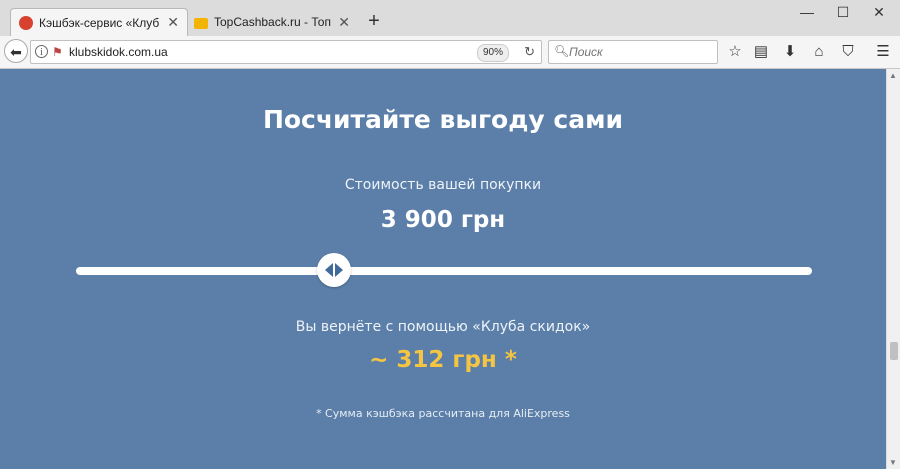 This screenshot has height=469, width=900. I want to click on tab-topcashback: TopCashback.ru - Топ лучш ✕, so click(272, 22).